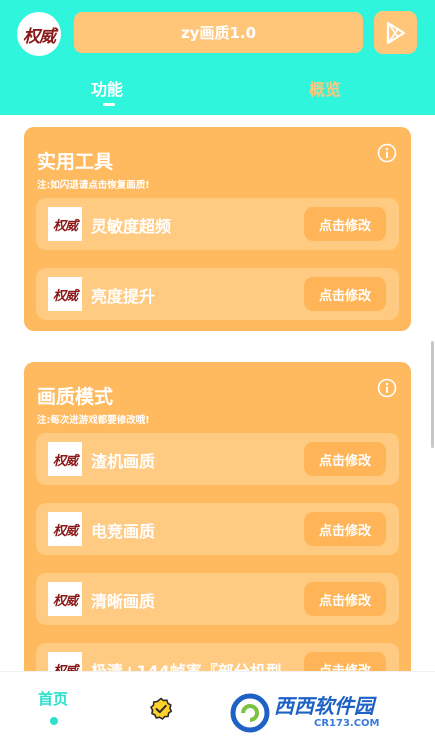  What do you see at coordinates (217, 294) in the screenshot?
I see `list-item: 权威 亮度提升 点击修改` at bounding box center [217, 294].